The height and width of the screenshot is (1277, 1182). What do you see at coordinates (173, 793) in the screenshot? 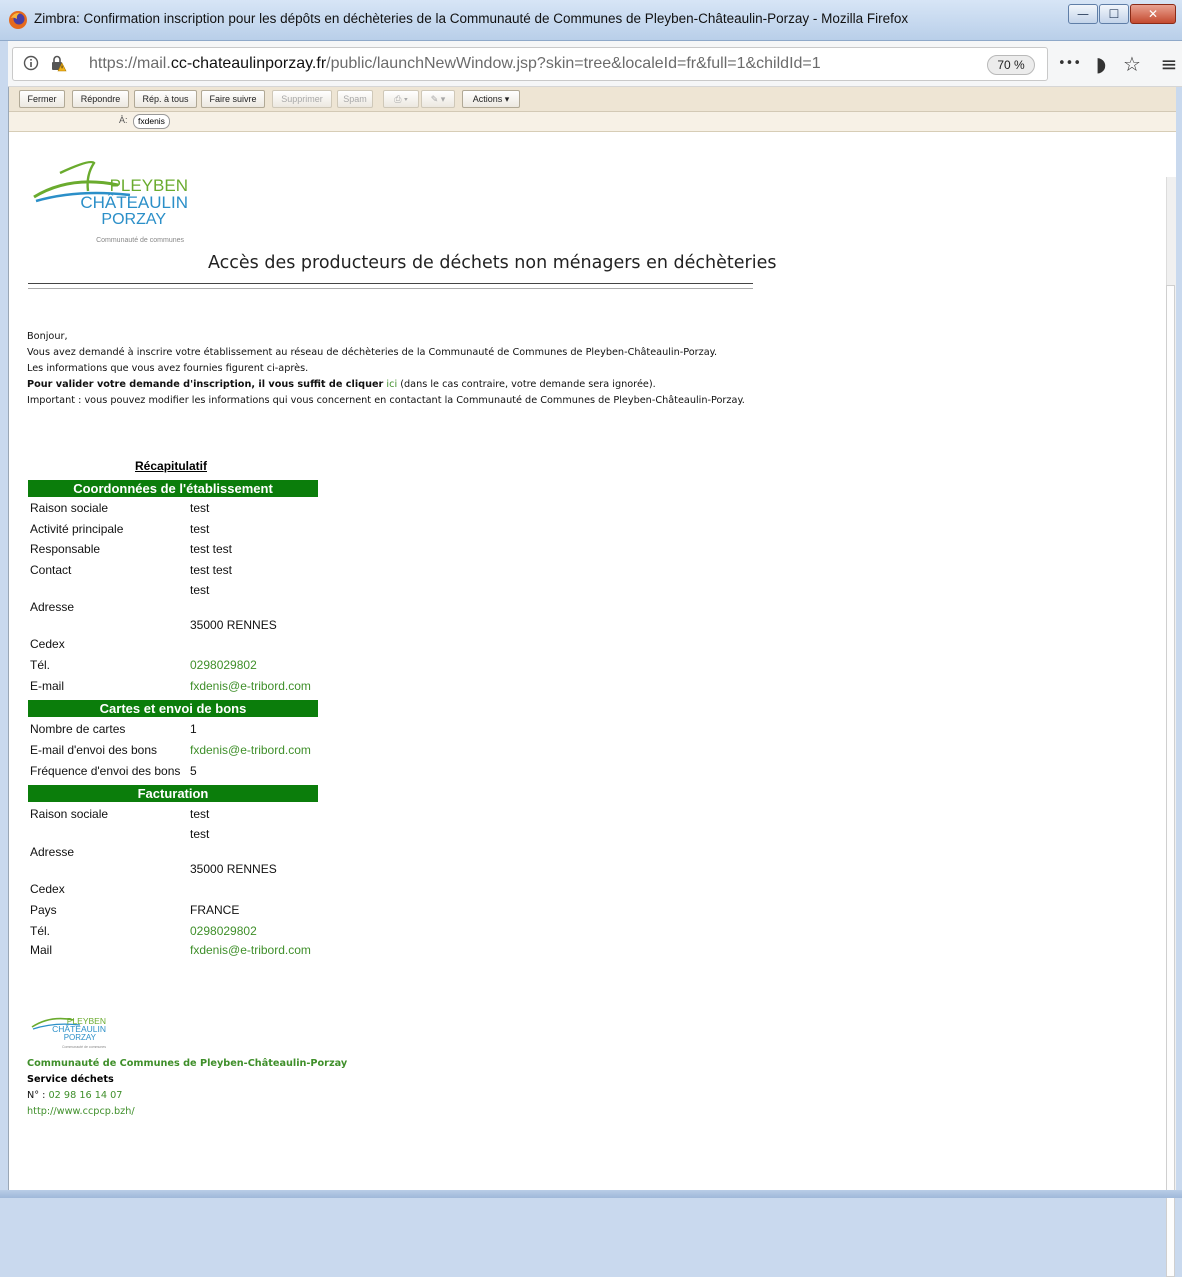
I see `section-header-facturation: Facturation` at bounding box center [173, 793].